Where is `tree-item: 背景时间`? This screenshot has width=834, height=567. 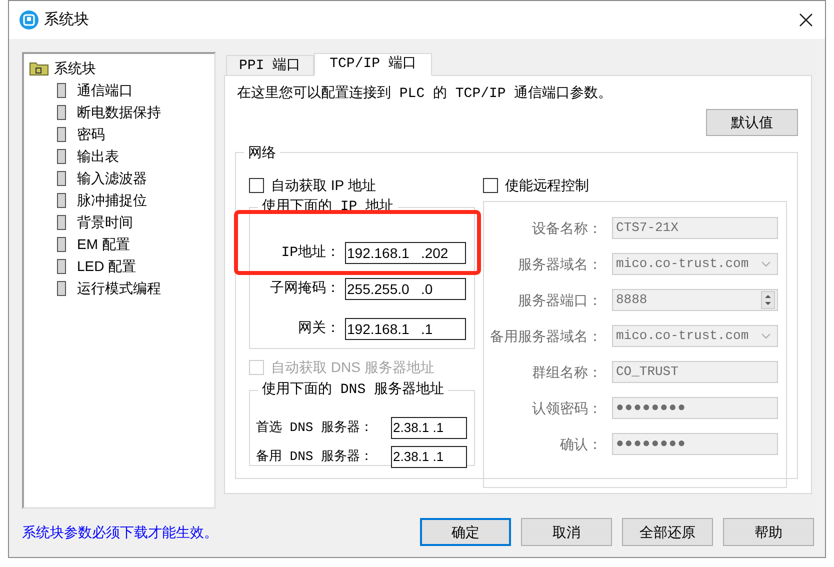 tree-item: 背景时间 is located at coordinates (105, 222).